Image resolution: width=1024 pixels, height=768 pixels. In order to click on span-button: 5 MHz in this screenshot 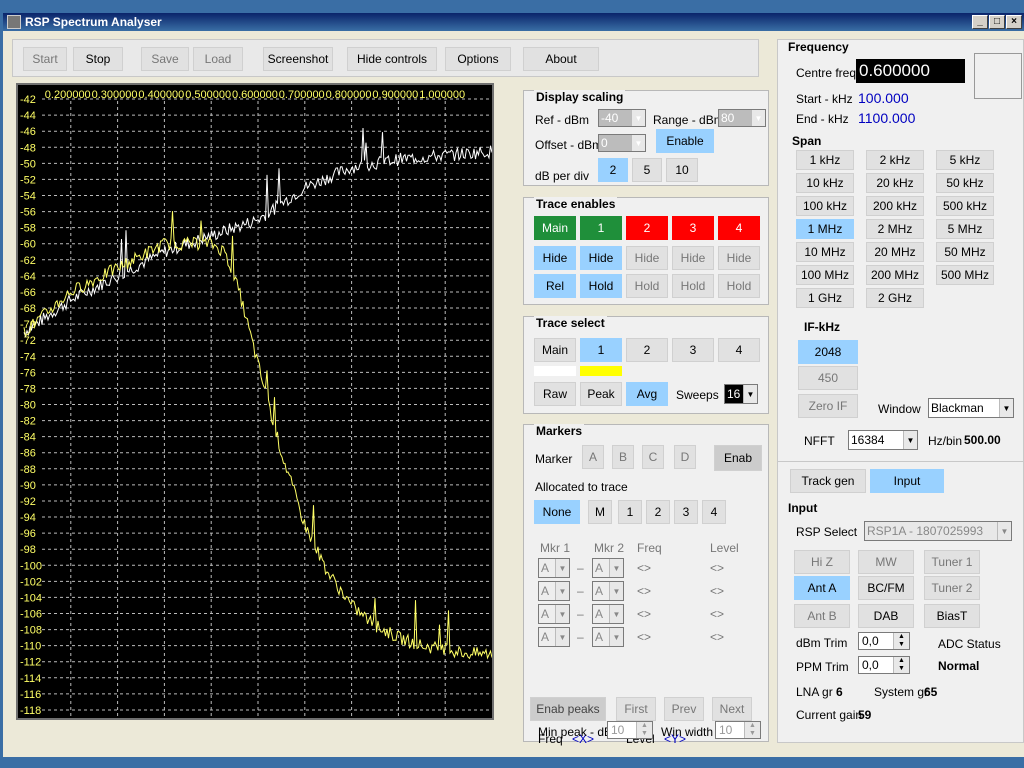, I will do `click(965, 229)`.